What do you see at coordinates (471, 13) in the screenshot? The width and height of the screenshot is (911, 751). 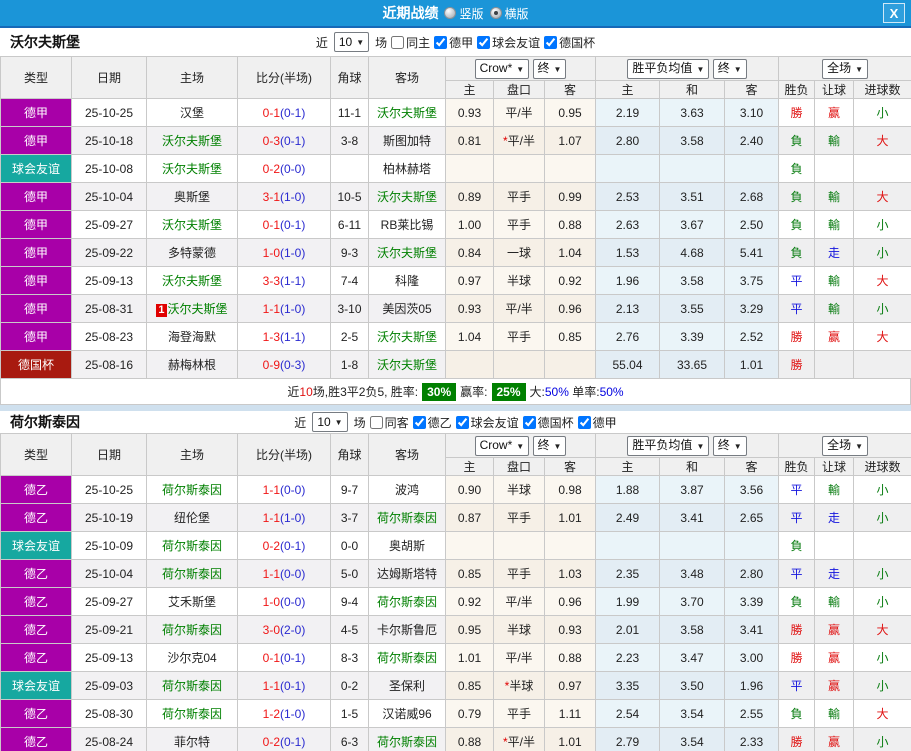 I see `layout-radio-vertical-label: 竖版` at bounding box center [471, 13].